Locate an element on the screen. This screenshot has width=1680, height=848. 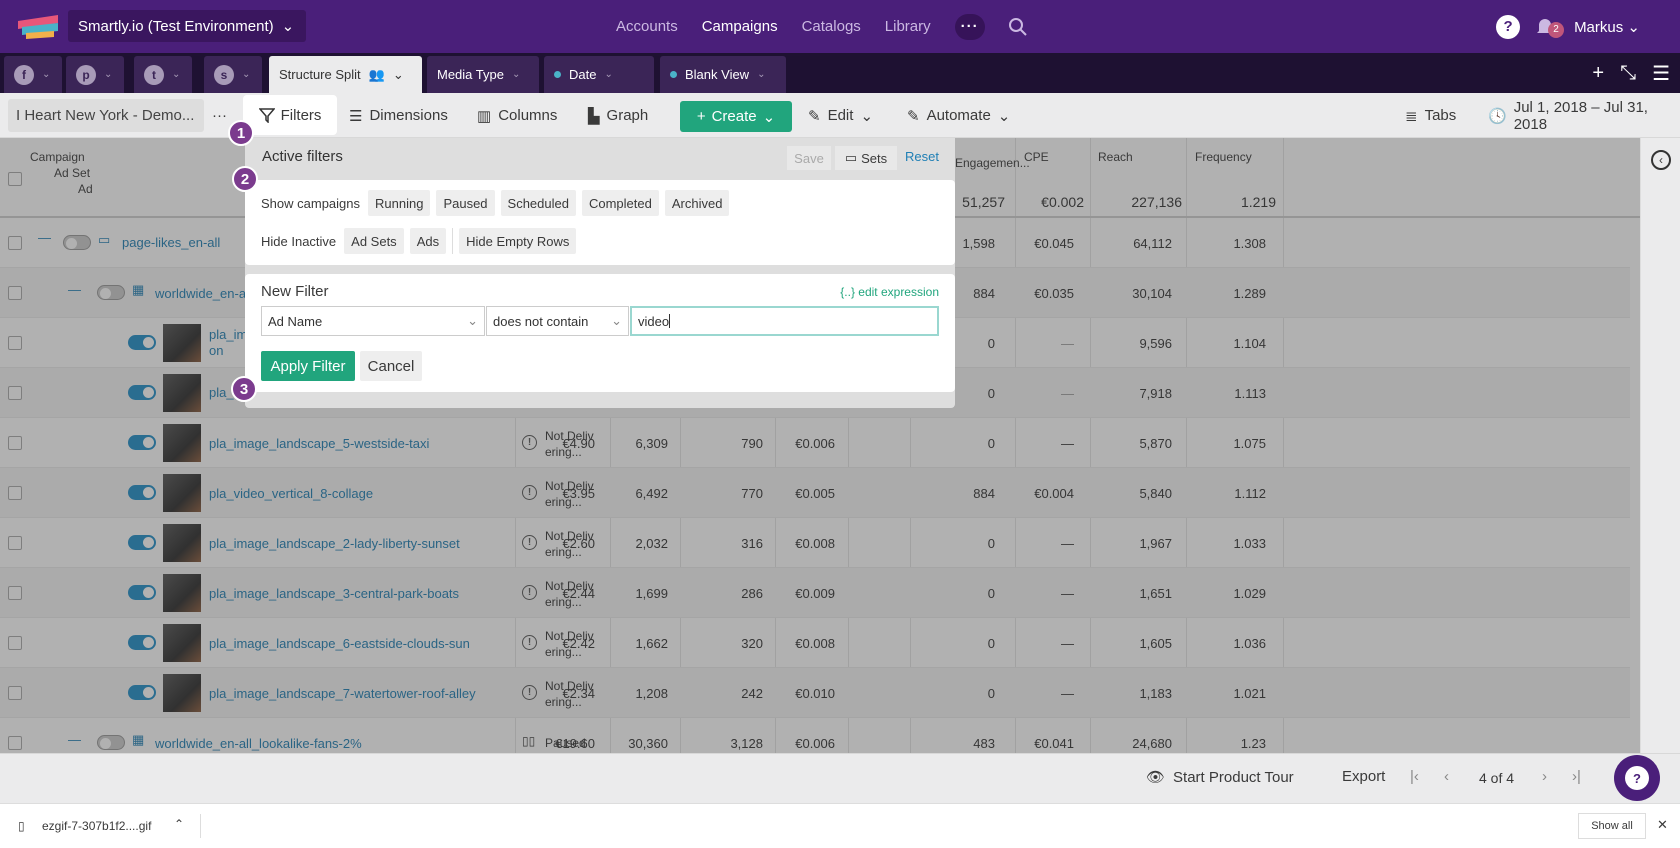
snapchat-icon: s is located at coordinates (224, 74).